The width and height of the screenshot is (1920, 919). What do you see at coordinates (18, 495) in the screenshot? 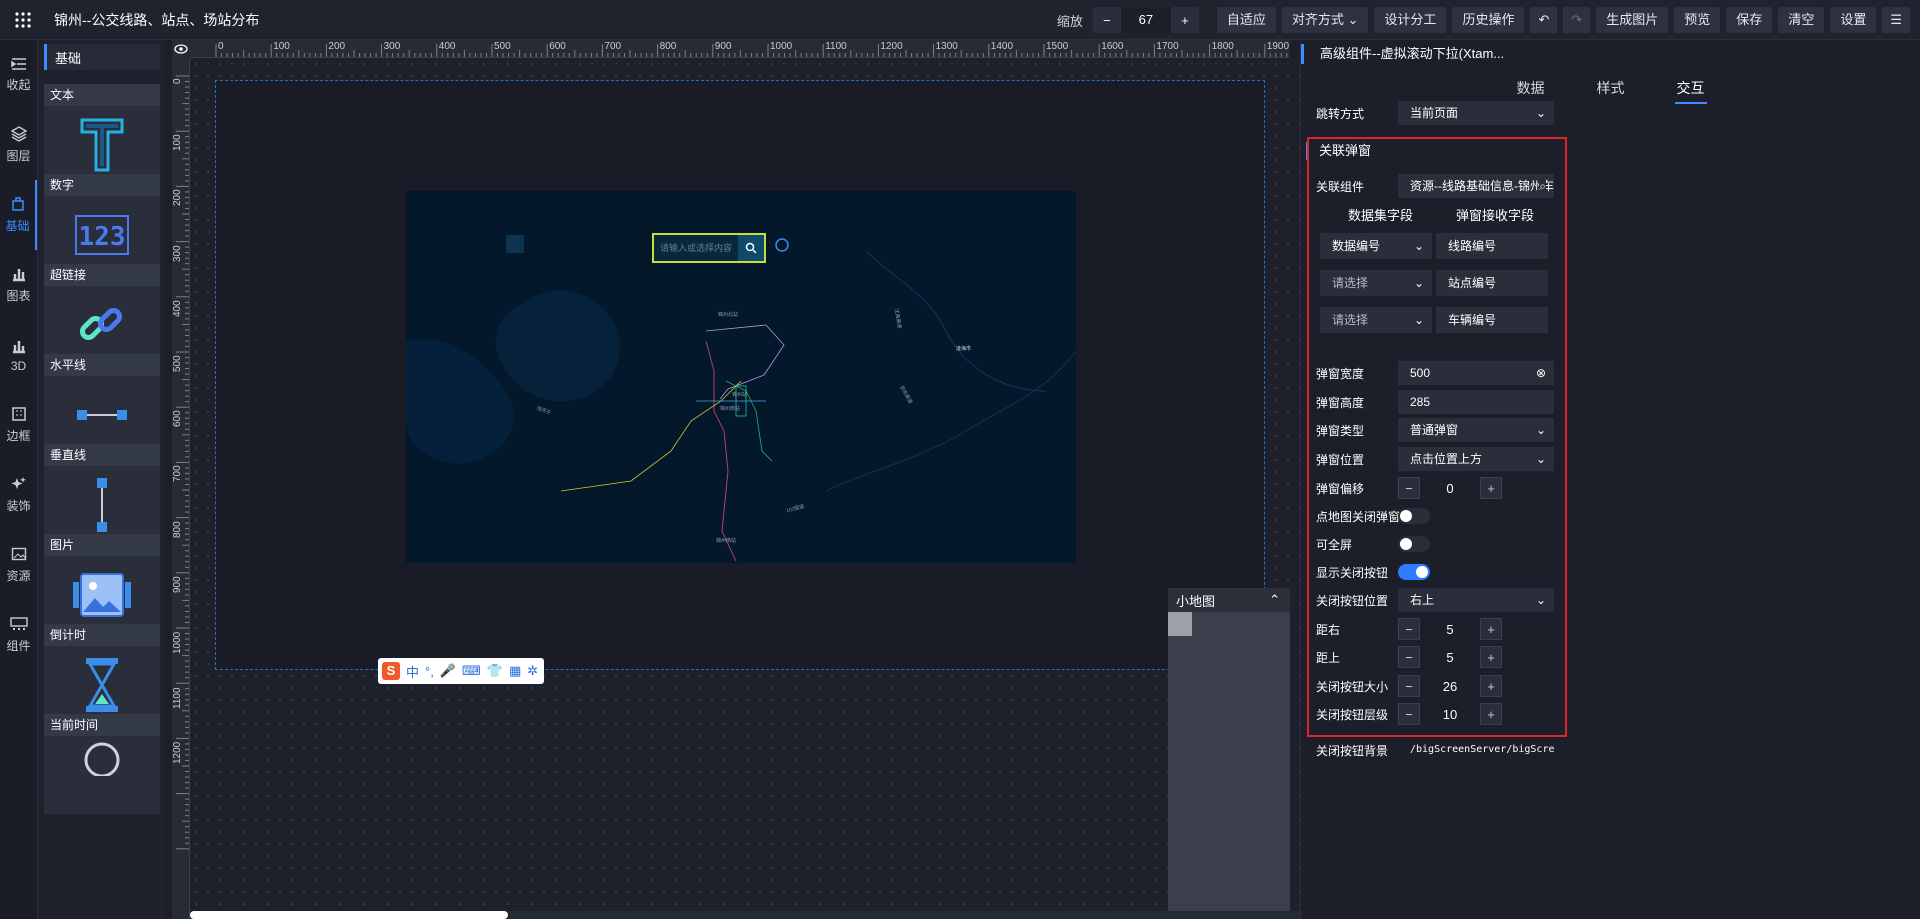
I see `nav-decoration: 装饰` at bounding box center [18, 495].